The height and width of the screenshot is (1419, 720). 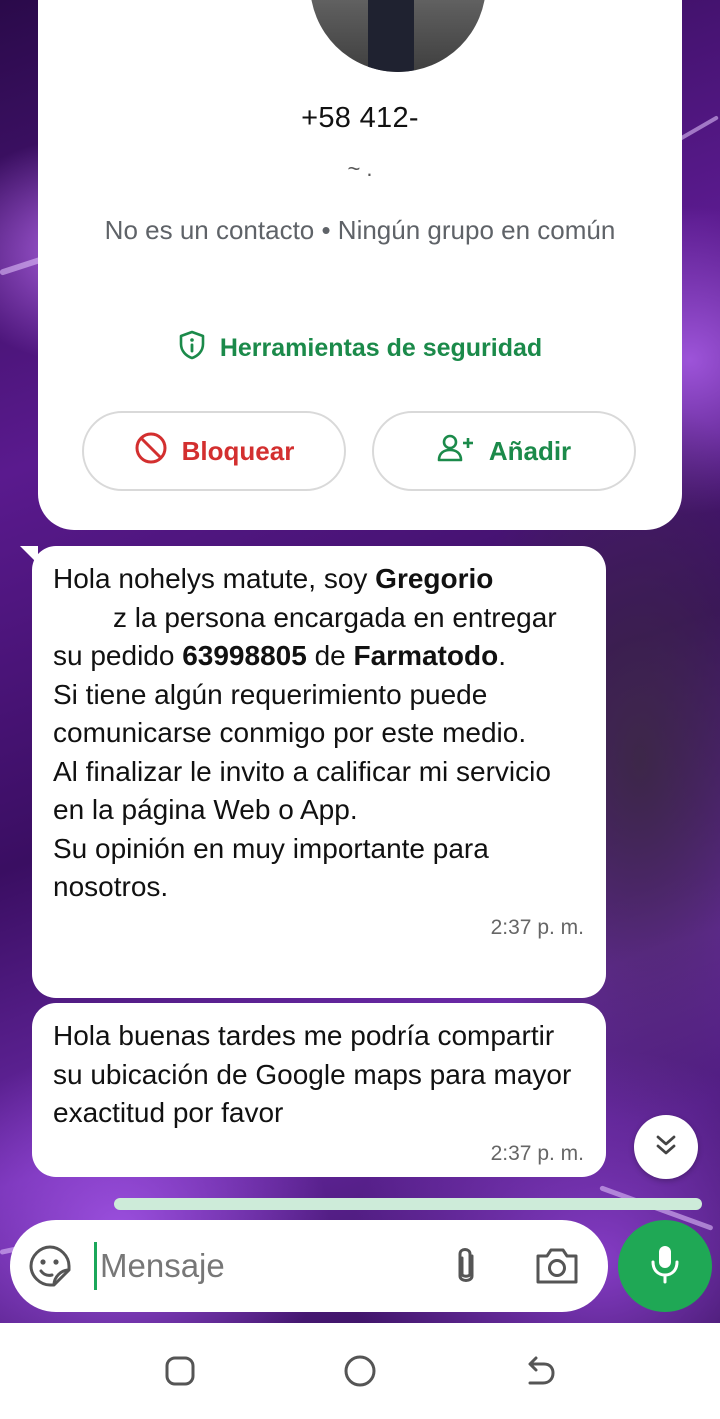 I want to click on block-button: Bloquear, so click(x=214, y=451).